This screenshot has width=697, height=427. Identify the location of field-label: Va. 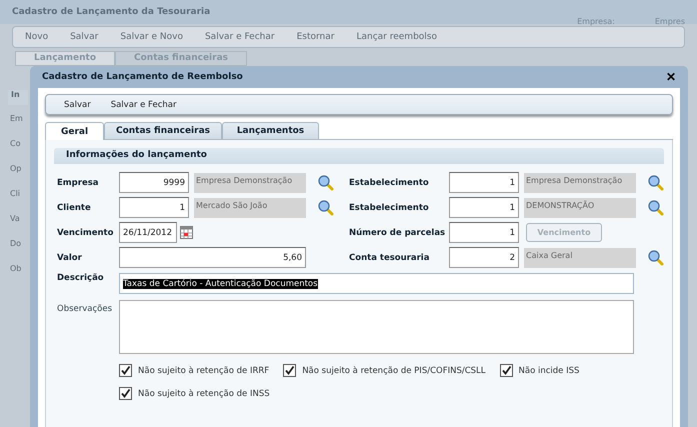
(15, 219).